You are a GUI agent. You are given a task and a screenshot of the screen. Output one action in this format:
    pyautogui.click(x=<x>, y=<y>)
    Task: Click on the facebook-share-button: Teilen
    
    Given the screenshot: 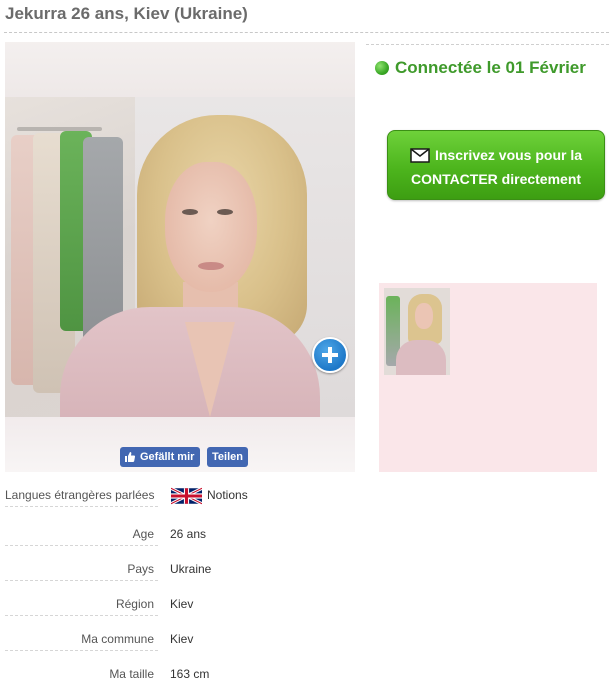 What is the action you would take?
    pyautogui.click(x=227, y=457)
    